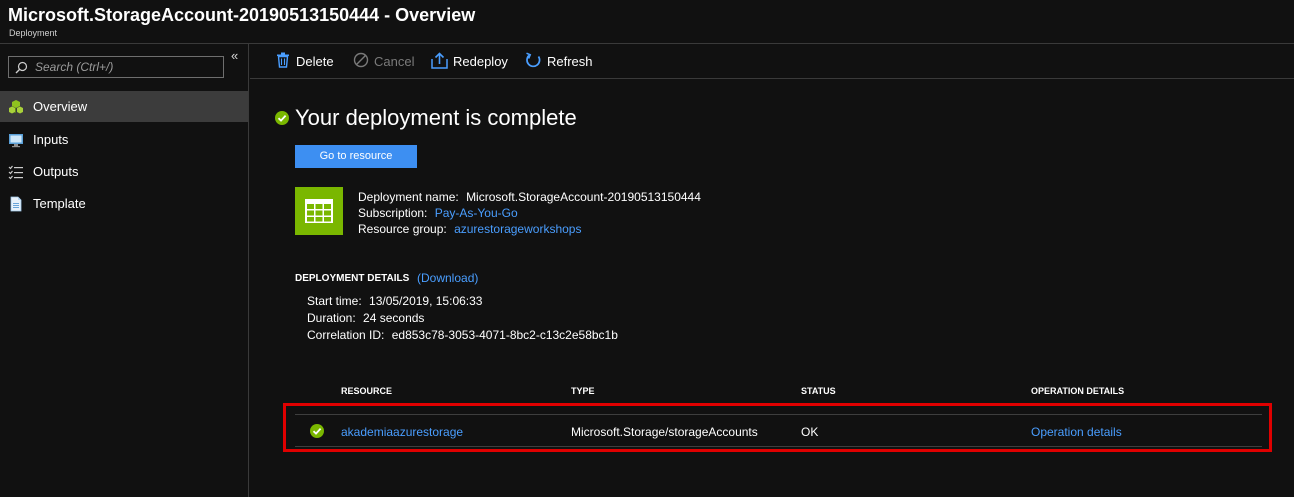 The height and width of the screenshot is (497, 1294). Describe the element at coordinates (402, 229) in the screenshot. I see `resource-group-label: Resource group:` at that location.